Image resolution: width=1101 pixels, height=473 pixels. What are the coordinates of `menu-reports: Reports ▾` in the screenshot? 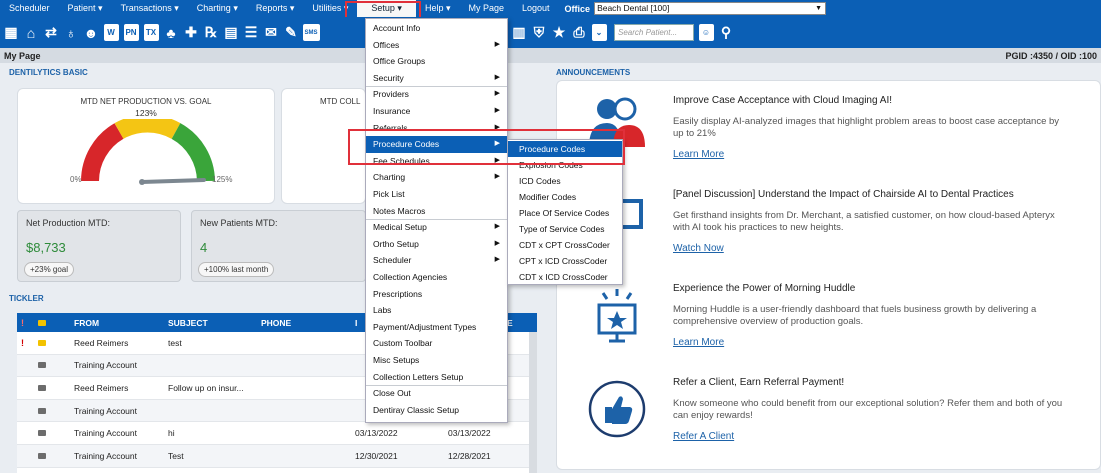 It's located at (275, 8).